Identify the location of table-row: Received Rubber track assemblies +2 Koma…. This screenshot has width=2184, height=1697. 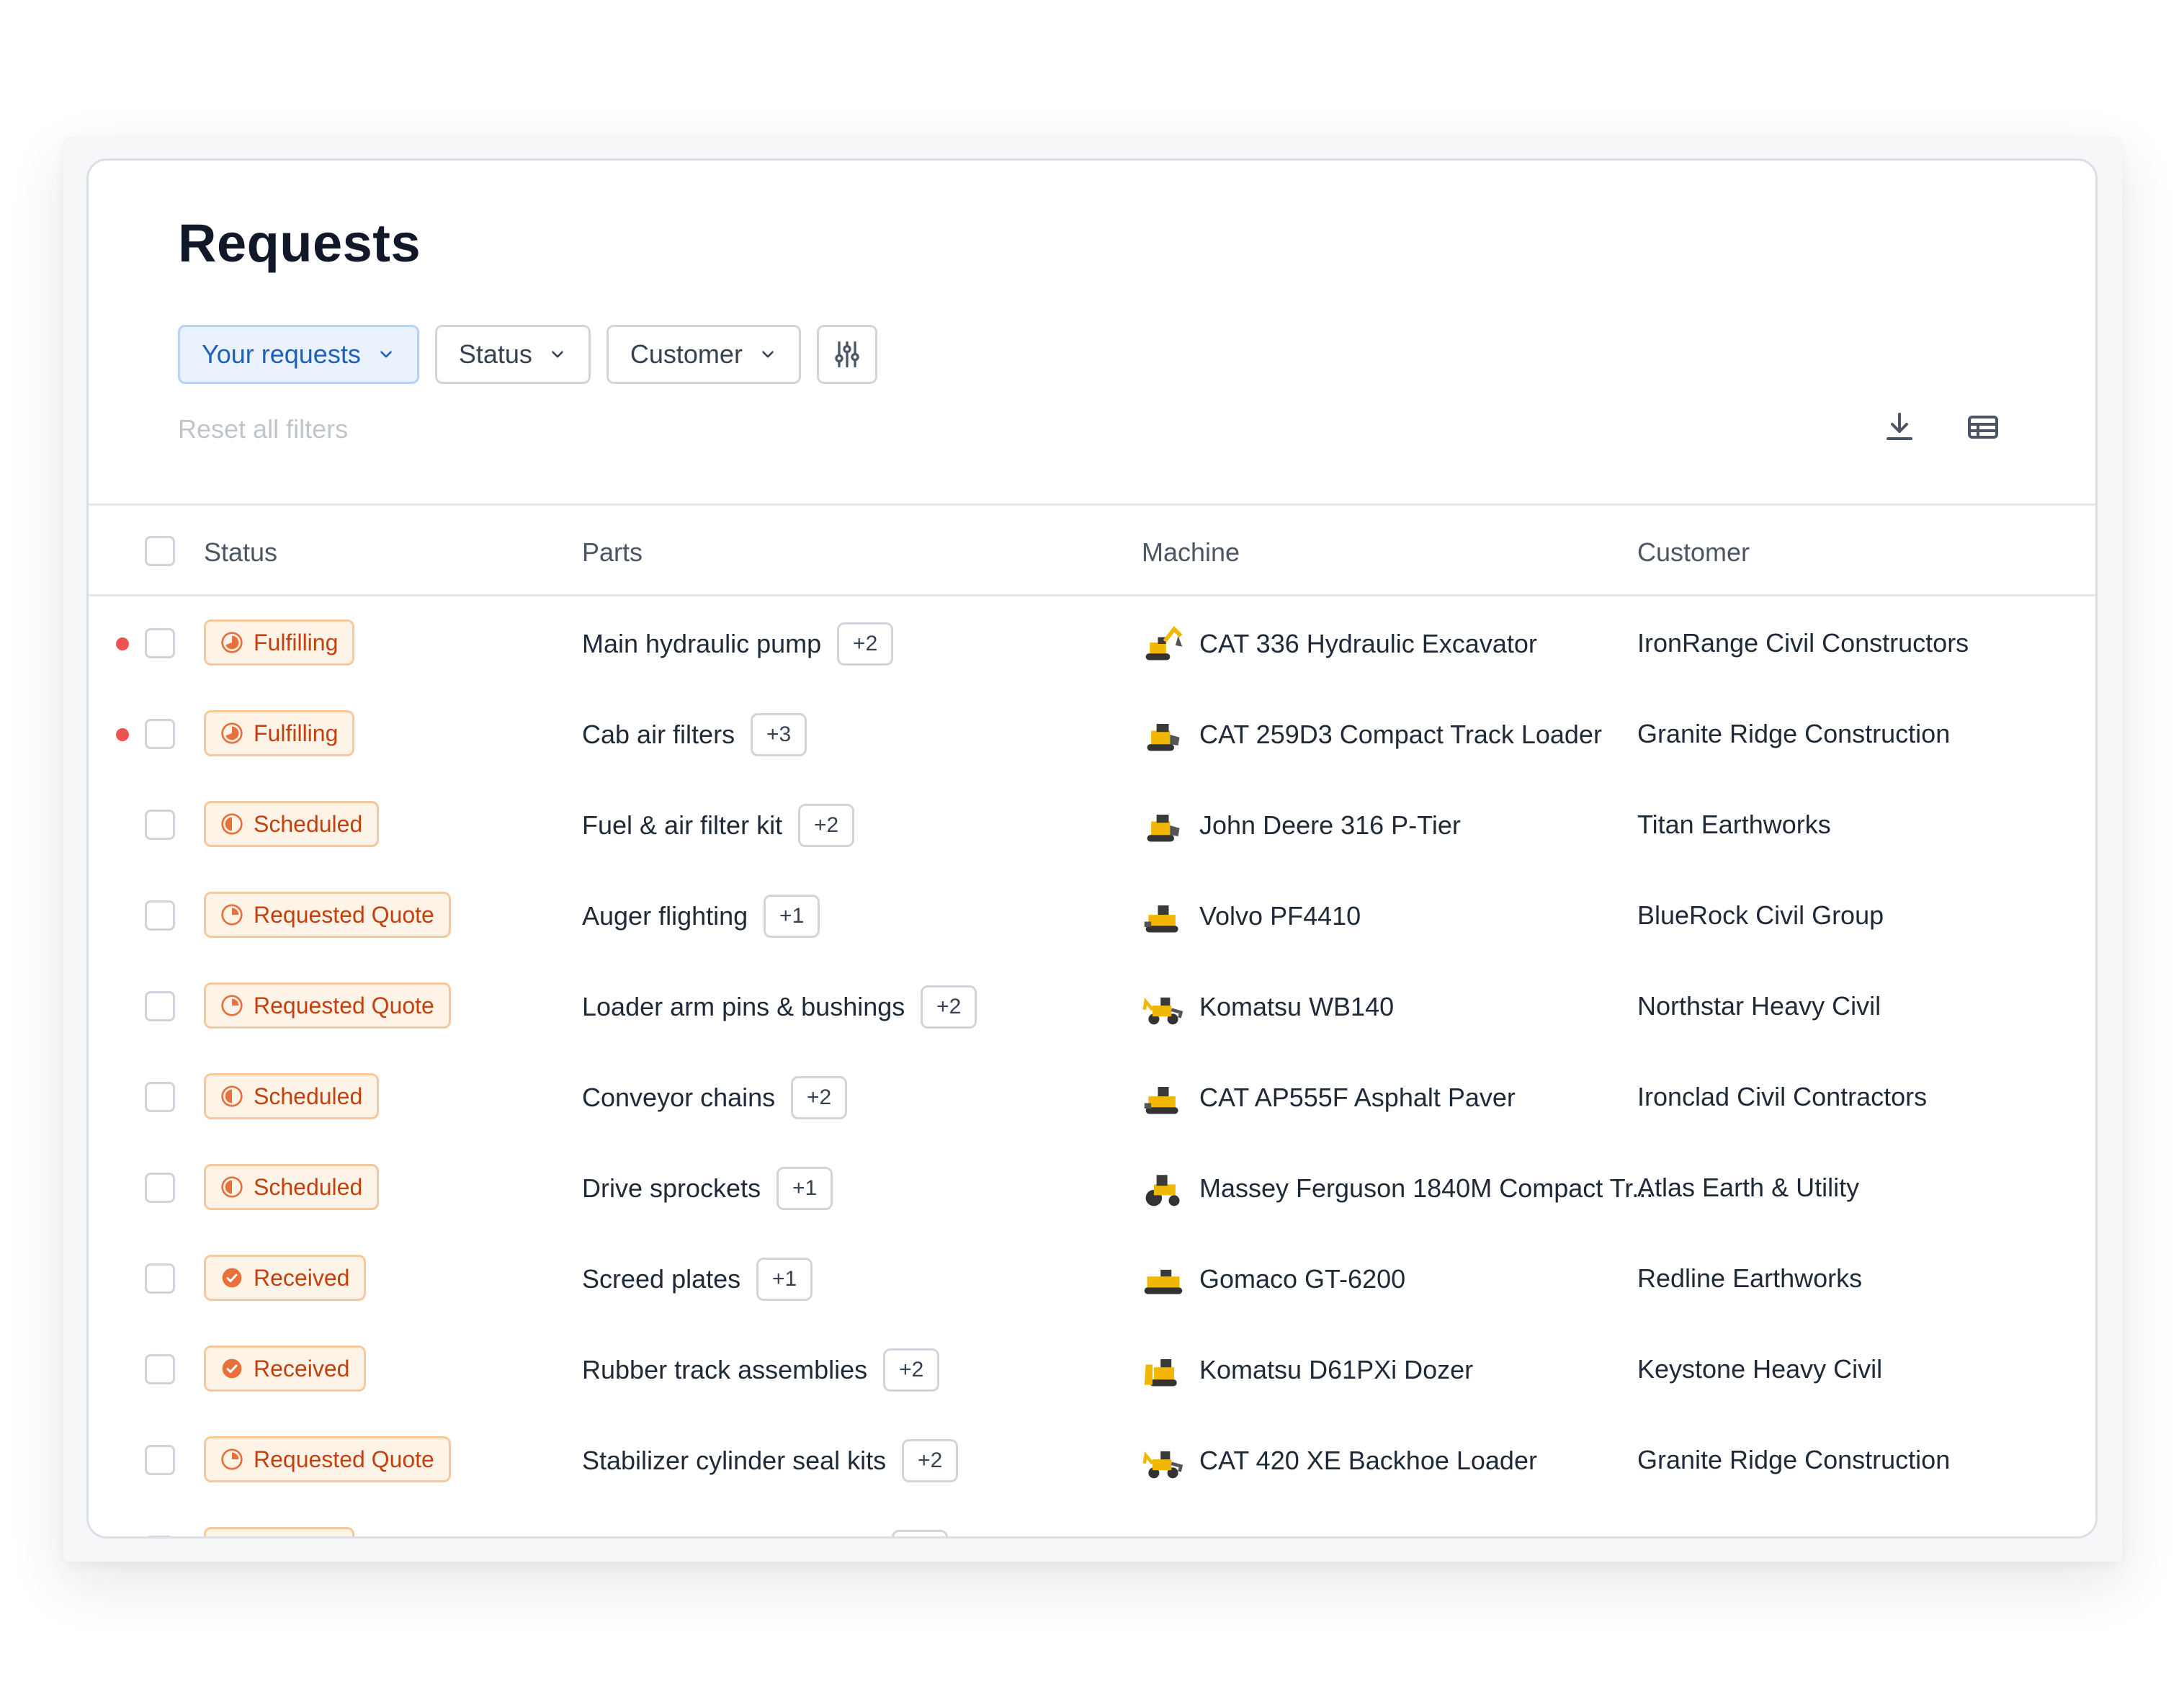
(1092, 1369).